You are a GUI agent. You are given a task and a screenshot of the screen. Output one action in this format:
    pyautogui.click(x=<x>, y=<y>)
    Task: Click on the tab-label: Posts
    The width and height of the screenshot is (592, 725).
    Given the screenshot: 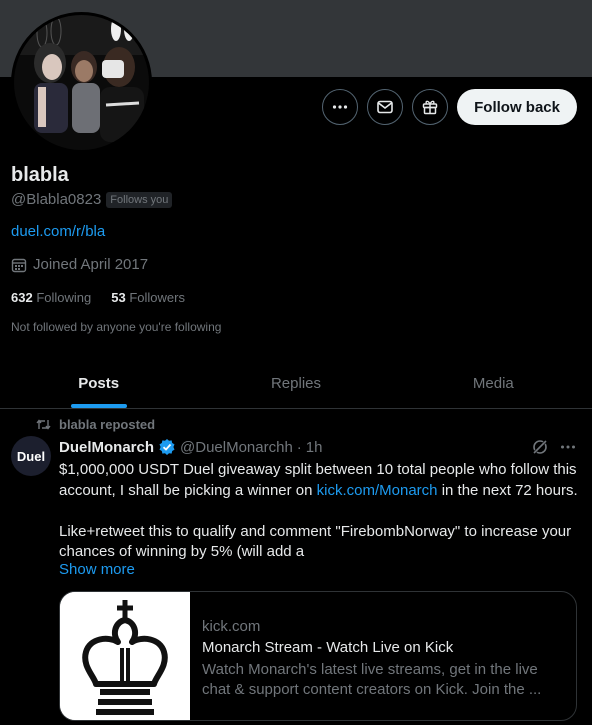 What is the action you would take?
    pyautogui.click(x=99, y=383)
    